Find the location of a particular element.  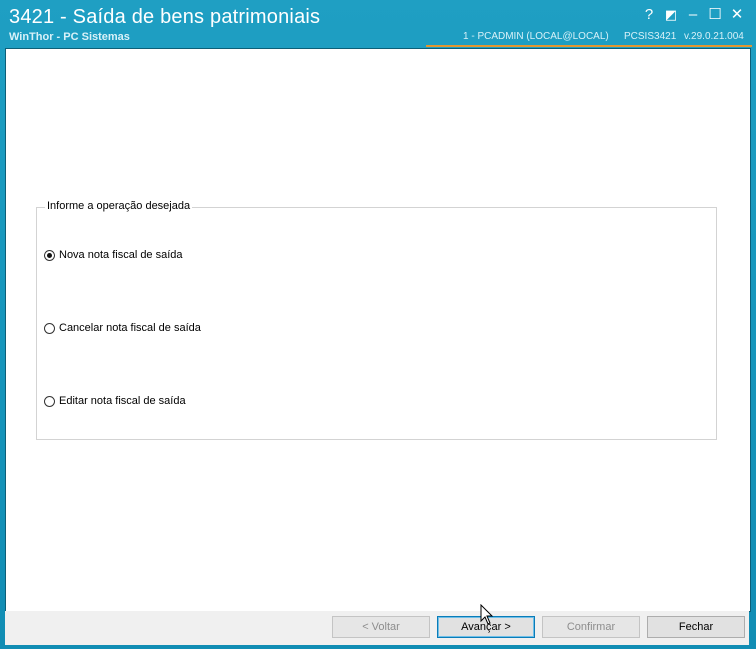

restore-icon: ◩ is located at coordinates (671, 15).